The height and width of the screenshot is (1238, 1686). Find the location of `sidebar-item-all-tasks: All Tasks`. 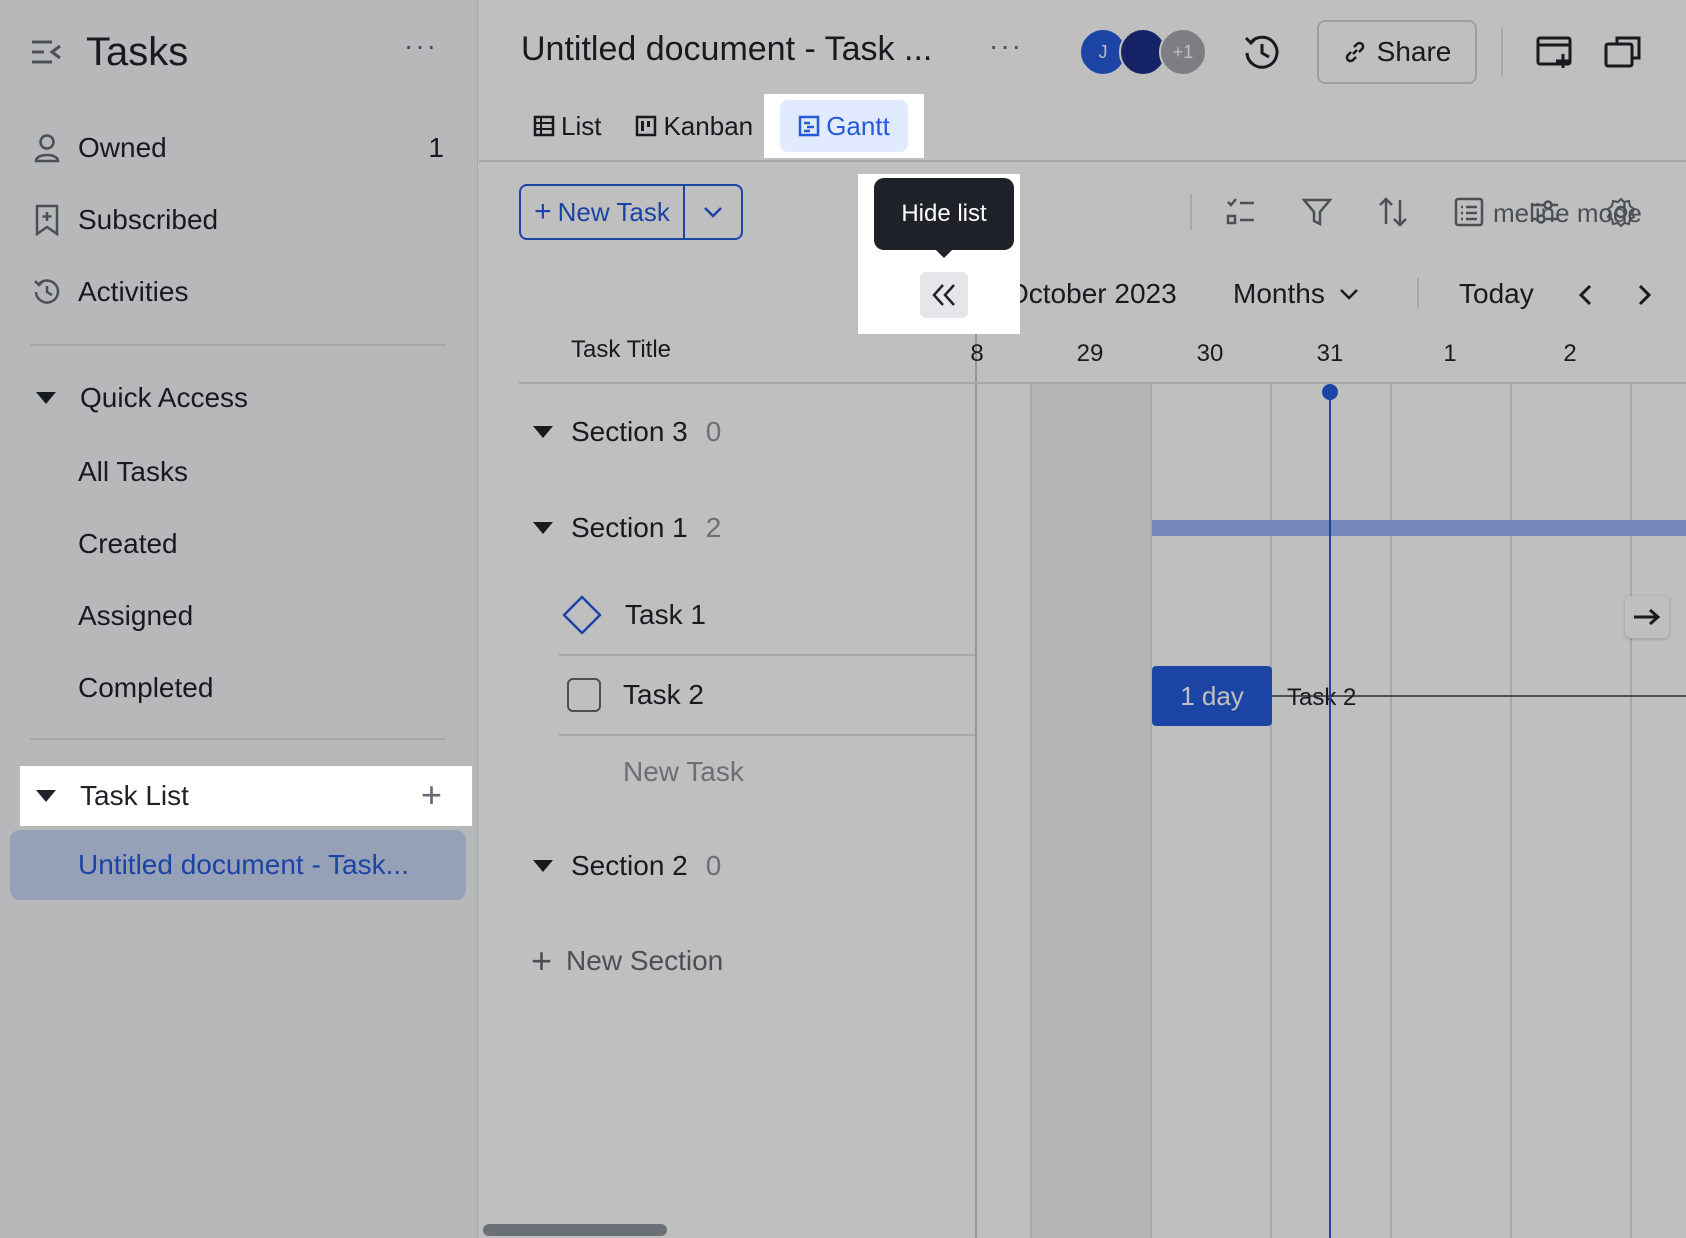

sidebar-item-all-tasks: All Tasks is located at coordinates (133, 472).